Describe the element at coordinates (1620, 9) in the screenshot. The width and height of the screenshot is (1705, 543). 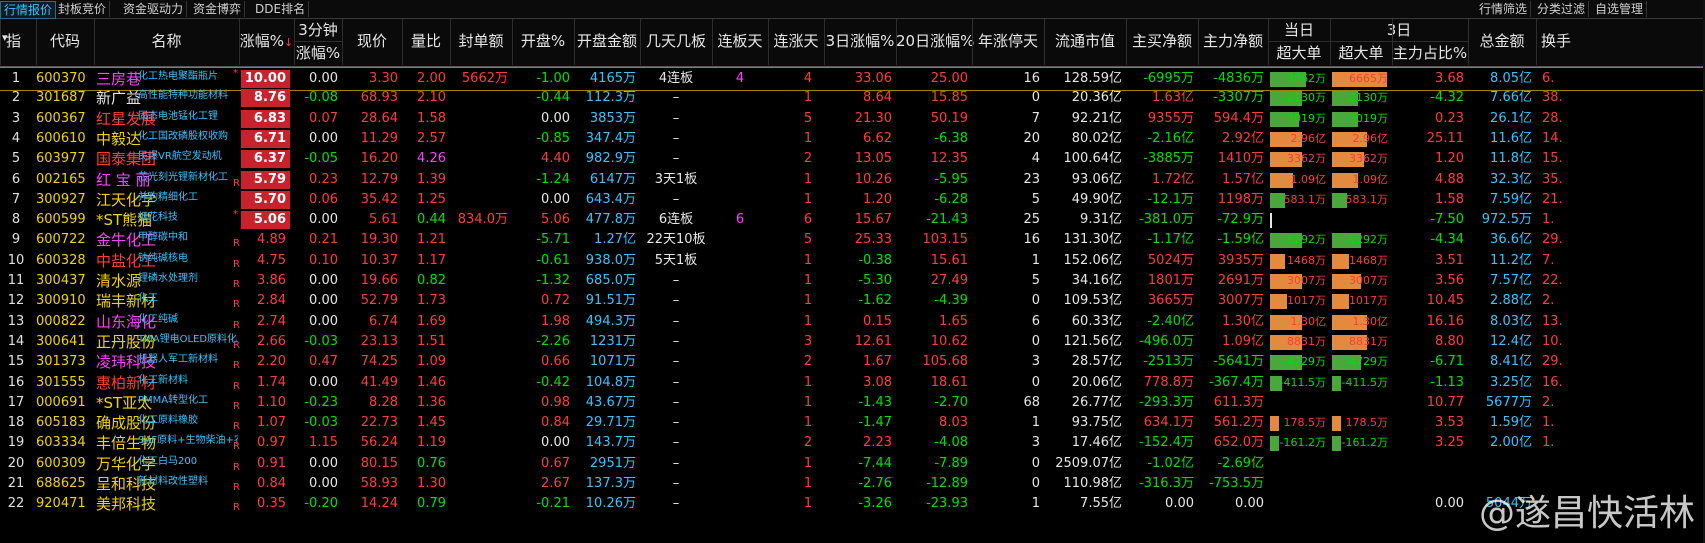
I see `top-right-tab-2: 自选管理` at that location.